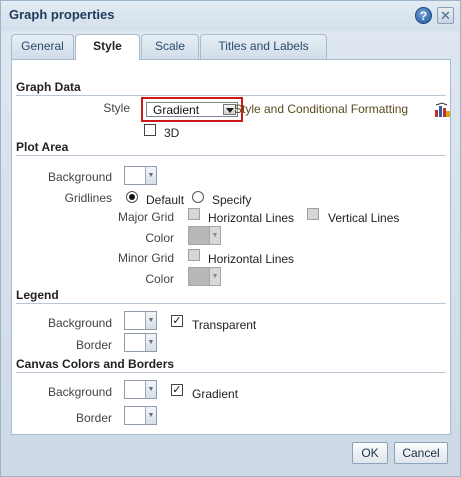  What do you see at coordinates (79, 323) in the screenshot?
I see `legend-background-label: Background` at bounding box center [79, 323].